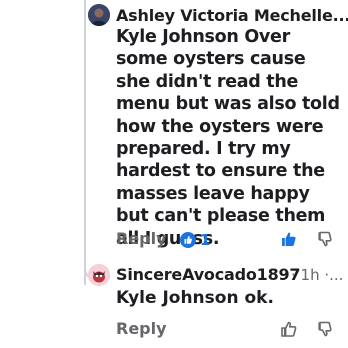  Describe the element at coordinates (208, 274) in the screenshot. I see `comment-author: SincereAvocado1897` at that location.